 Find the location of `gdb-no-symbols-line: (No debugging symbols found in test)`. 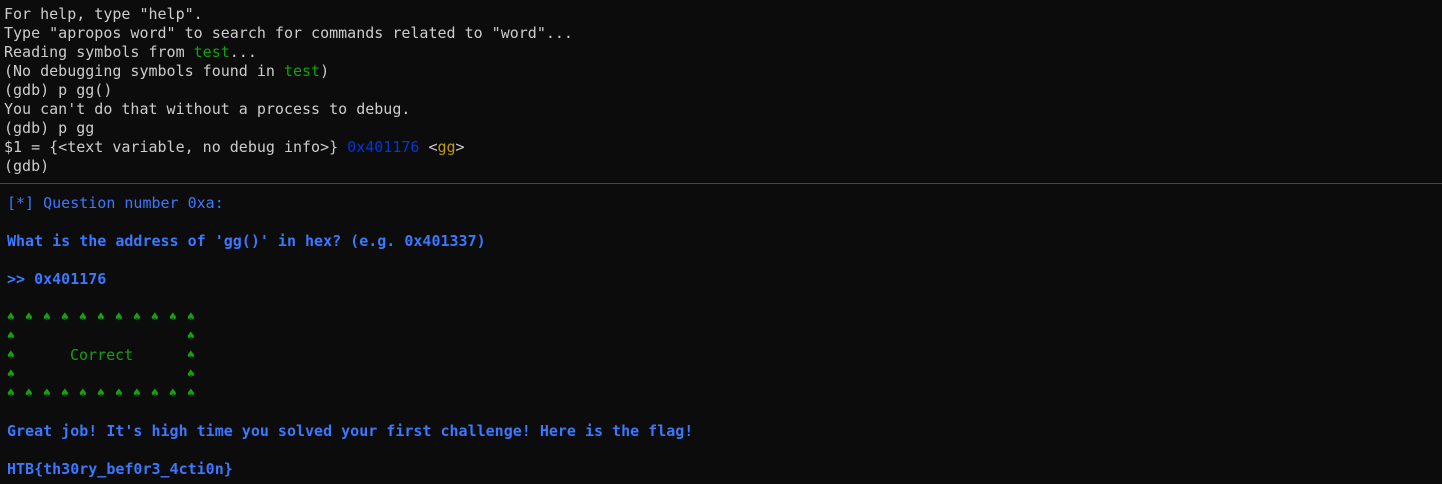

gdb-no-symbols-line: (No debugging symbols found in test) is located at coordinates (167, 71).